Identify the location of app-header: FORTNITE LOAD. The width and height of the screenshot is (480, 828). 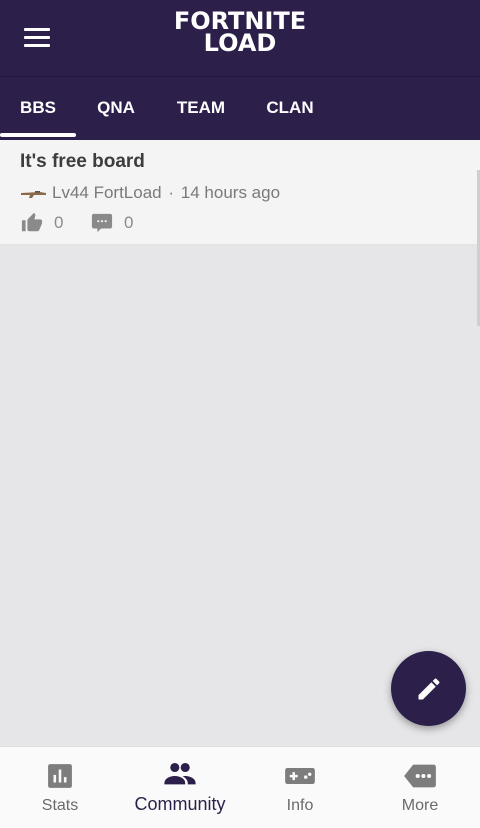
(240, 38).